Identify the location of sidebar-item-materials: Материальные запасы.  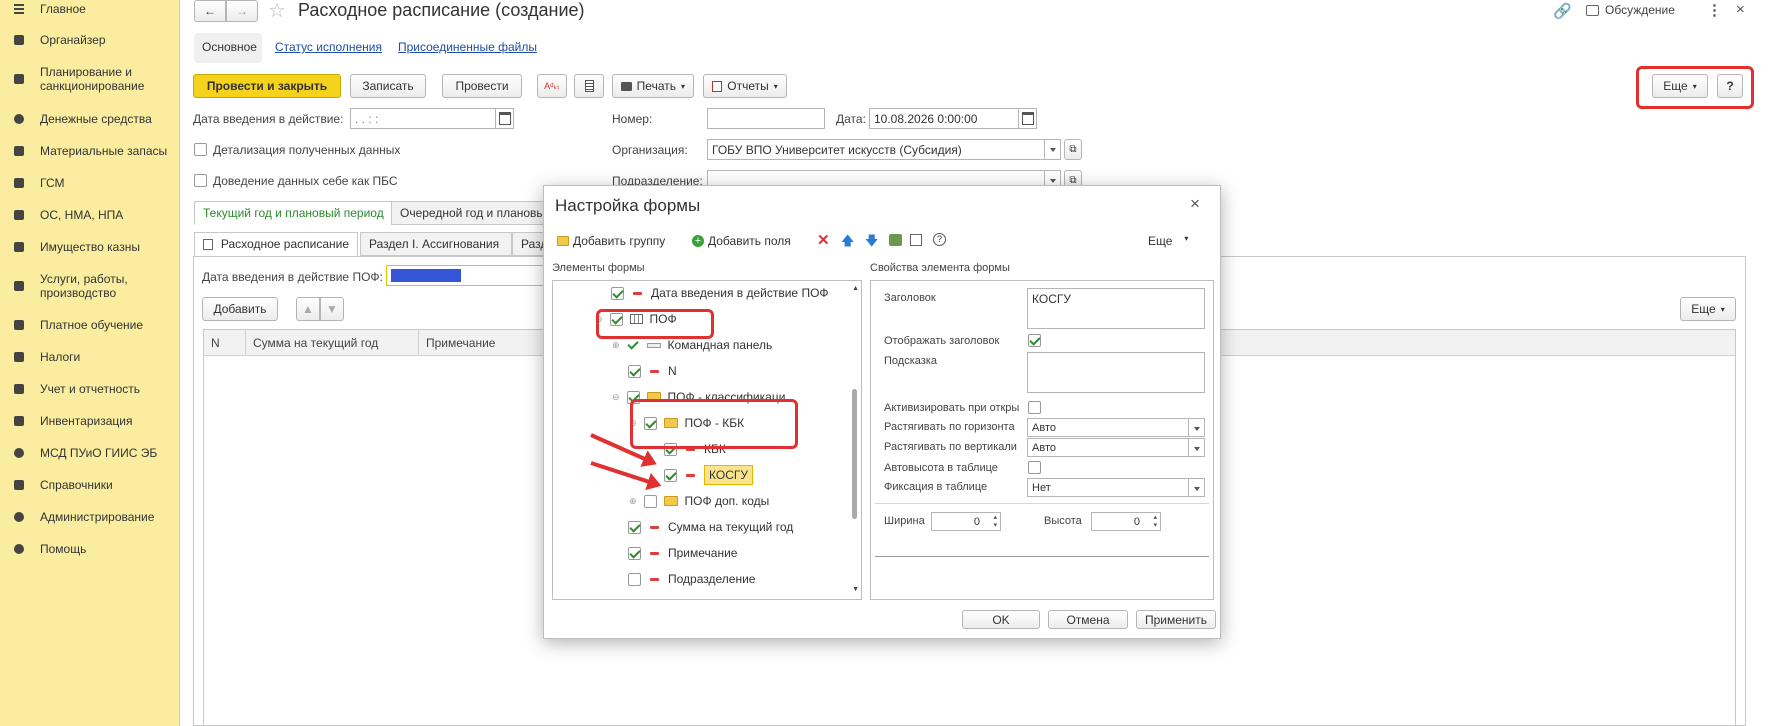
(89, 151).